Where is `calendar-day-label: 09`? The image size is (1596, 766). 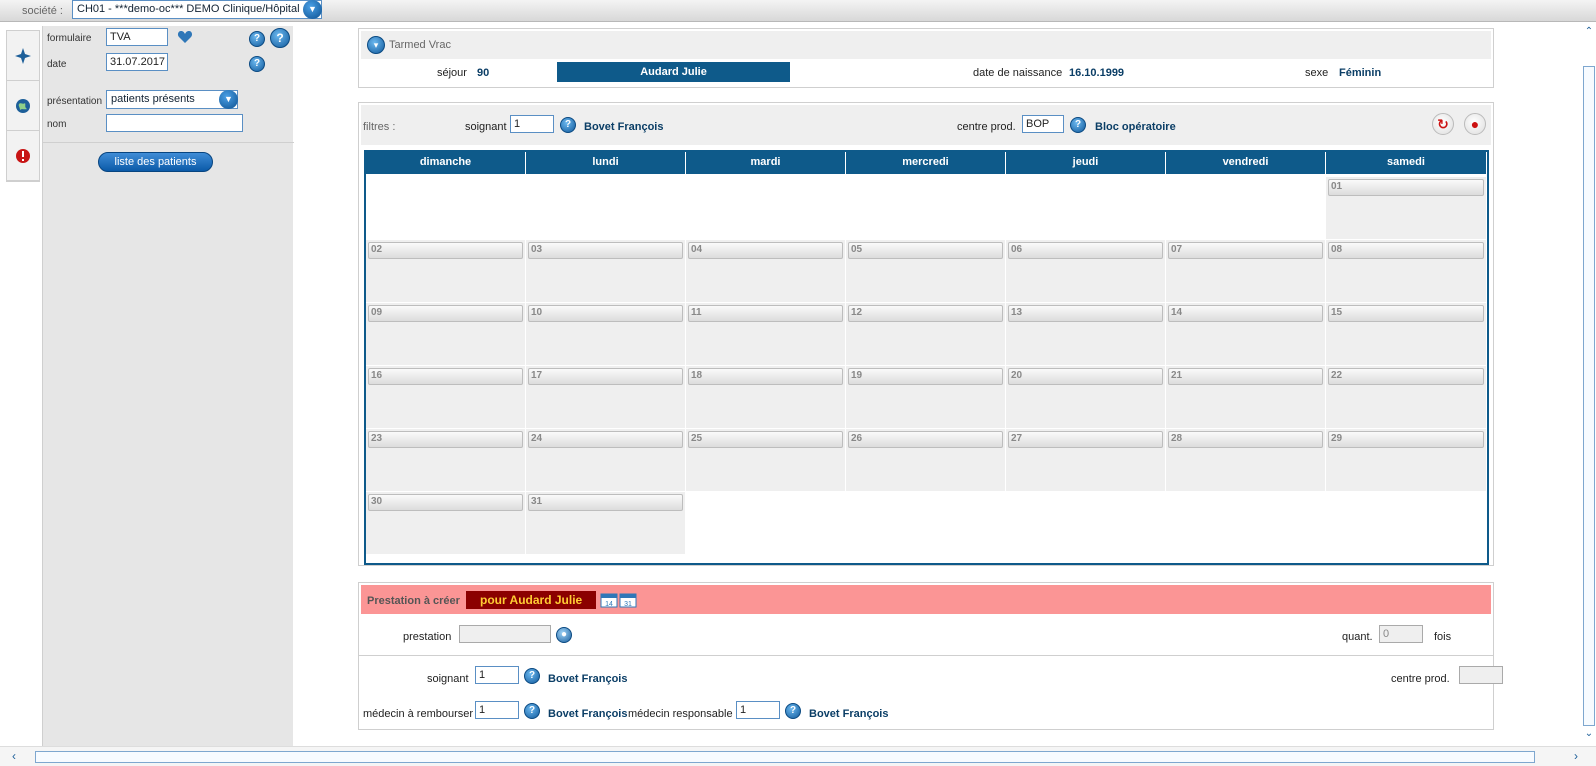 calendar-day-label: 09 is located at coordinates (445, 313).